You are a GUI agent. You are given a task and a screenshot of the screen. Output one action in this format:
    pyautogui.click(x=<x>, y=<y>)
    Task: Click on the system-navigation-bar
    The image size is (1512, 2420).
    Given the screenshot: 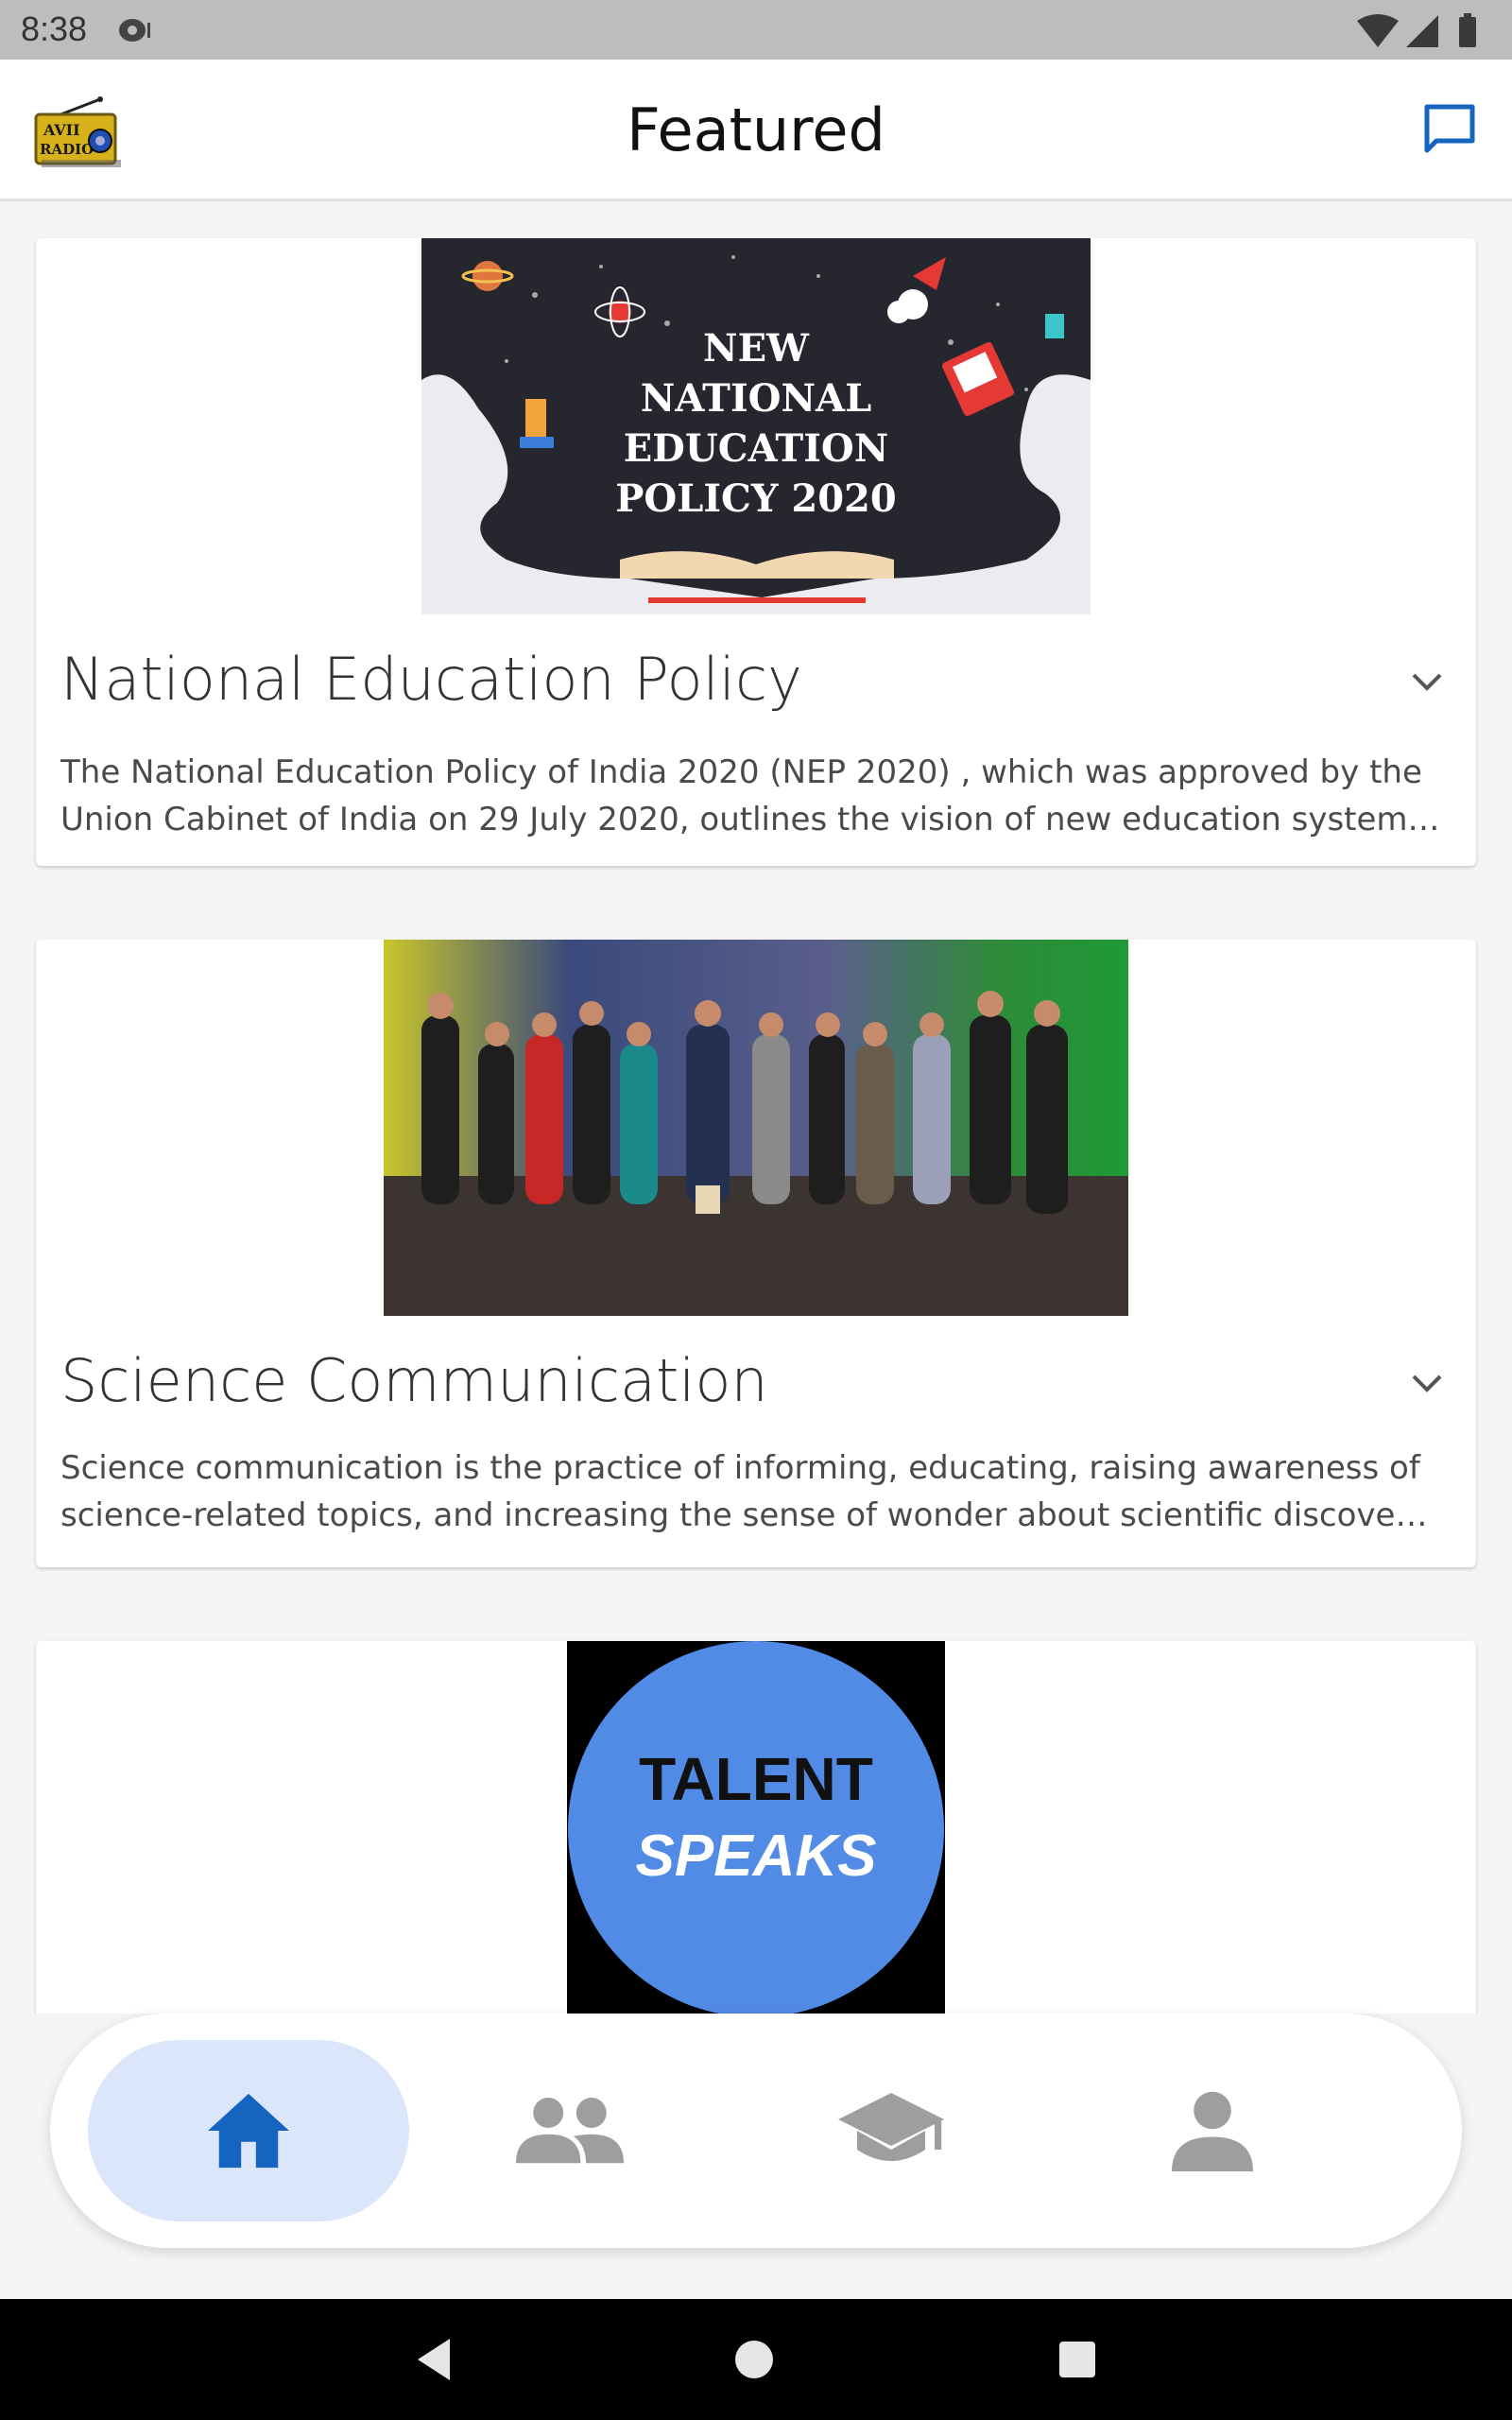 What is the action you would take?
    pyautogui.click(x=756, y=2359)
    